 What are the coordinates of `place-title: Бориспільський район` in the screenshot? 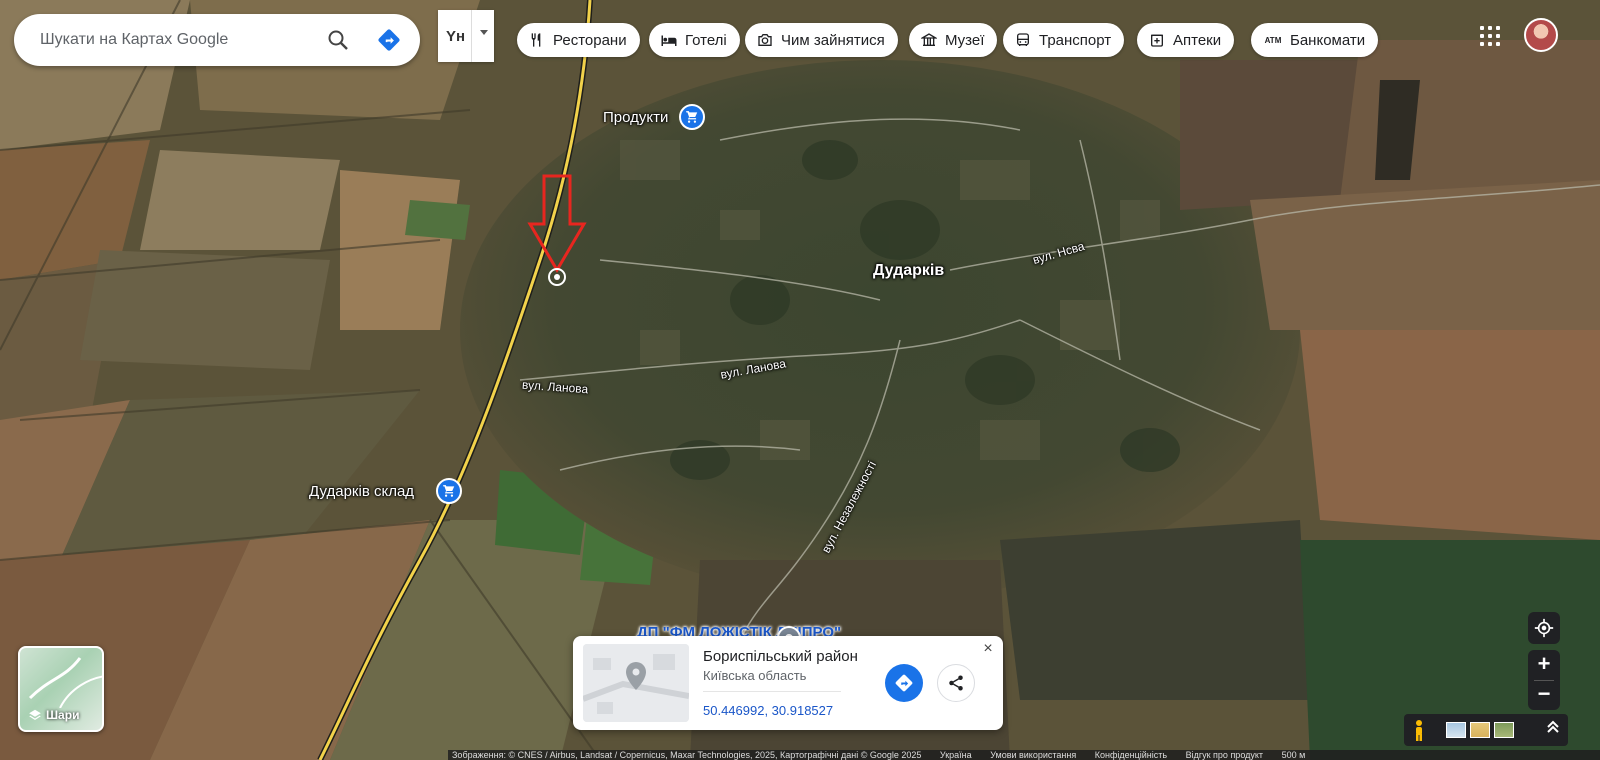 It's located at (780, 656).